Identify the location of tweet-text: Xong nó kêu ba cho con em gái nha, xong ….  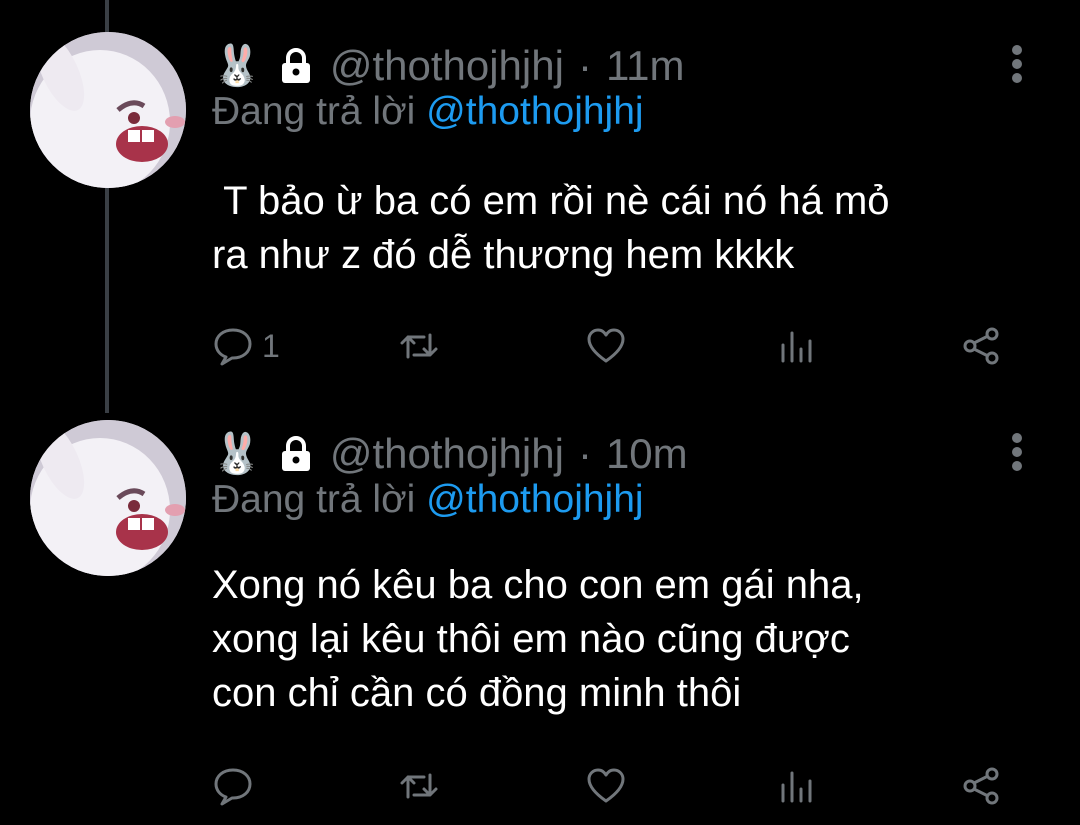
(538, 639).